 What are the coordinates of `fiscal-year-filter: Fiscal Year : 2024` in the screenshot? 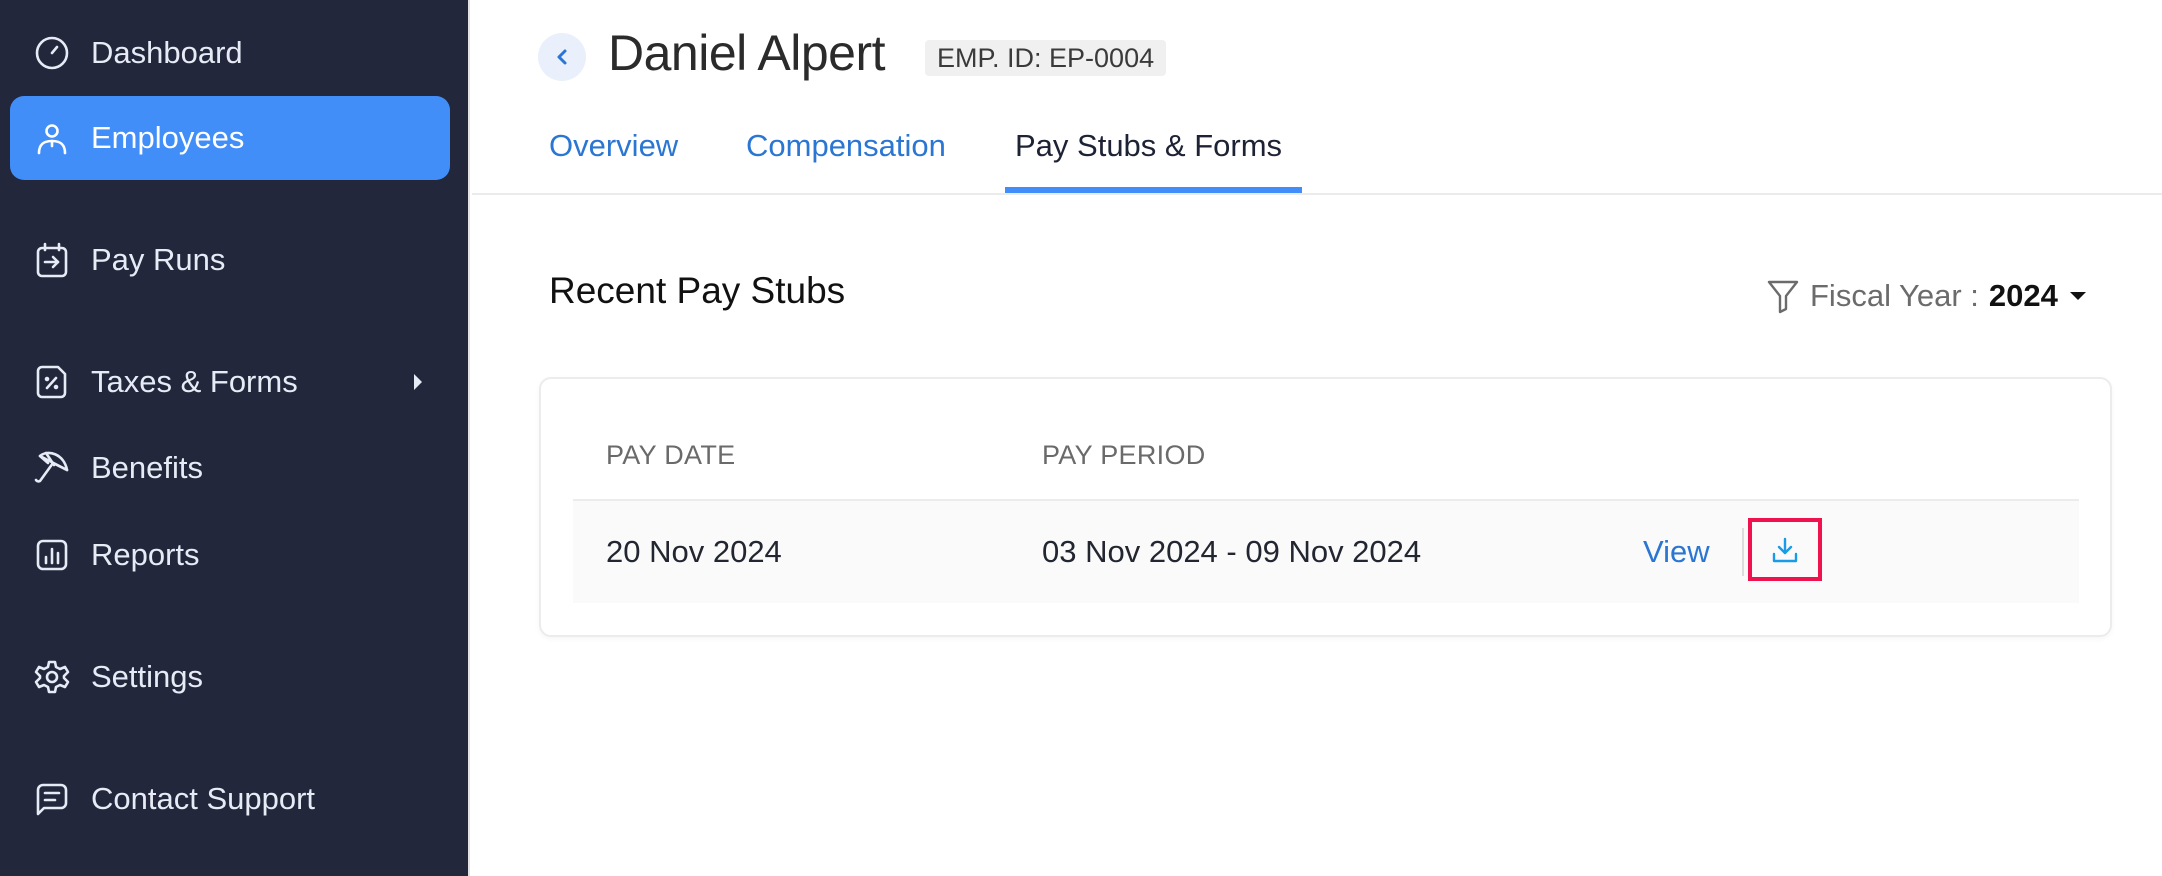 It's located at (1926, 296).